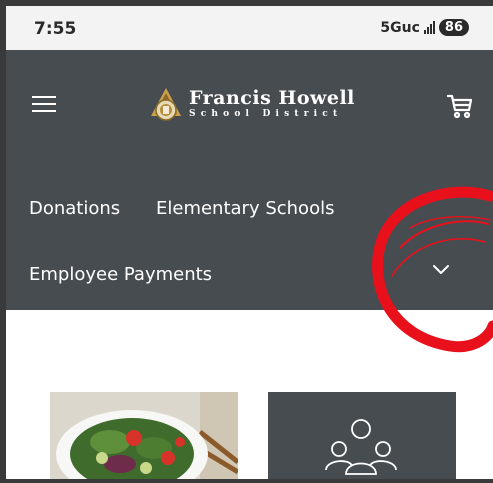 This screenshot has width=493, height=483. What do you see at coordinates (166, 104) in the screenshot?
I see `logo-emblem-icon` at bounding box center [166, 104].